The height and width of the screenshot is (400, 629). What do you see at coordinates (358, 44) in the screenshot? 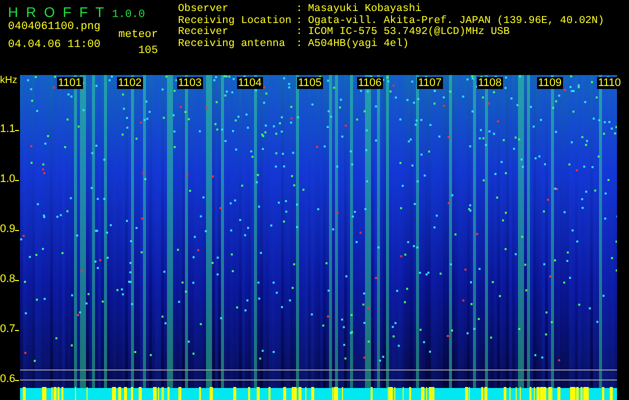
I see `info-value: A504HB(yagi 4el)` at bounding box center [358, 44].